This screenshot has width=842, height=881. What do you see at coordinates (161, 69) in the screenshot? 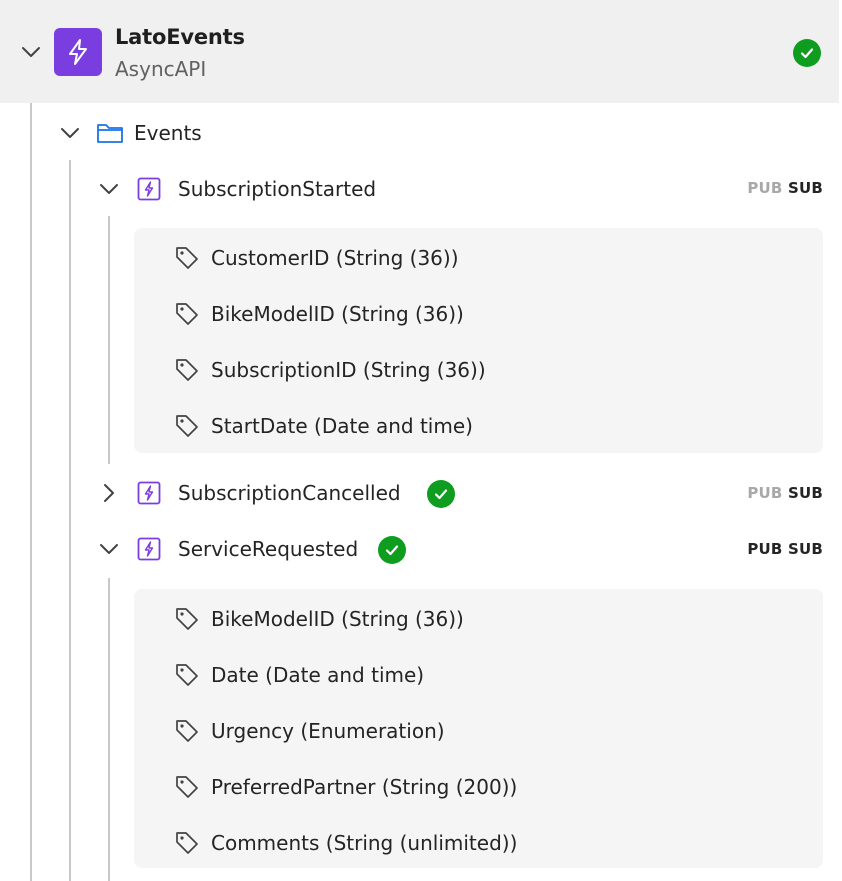
I see `app-subtitle: AsyncAPI` at bounding box center [161, 69].